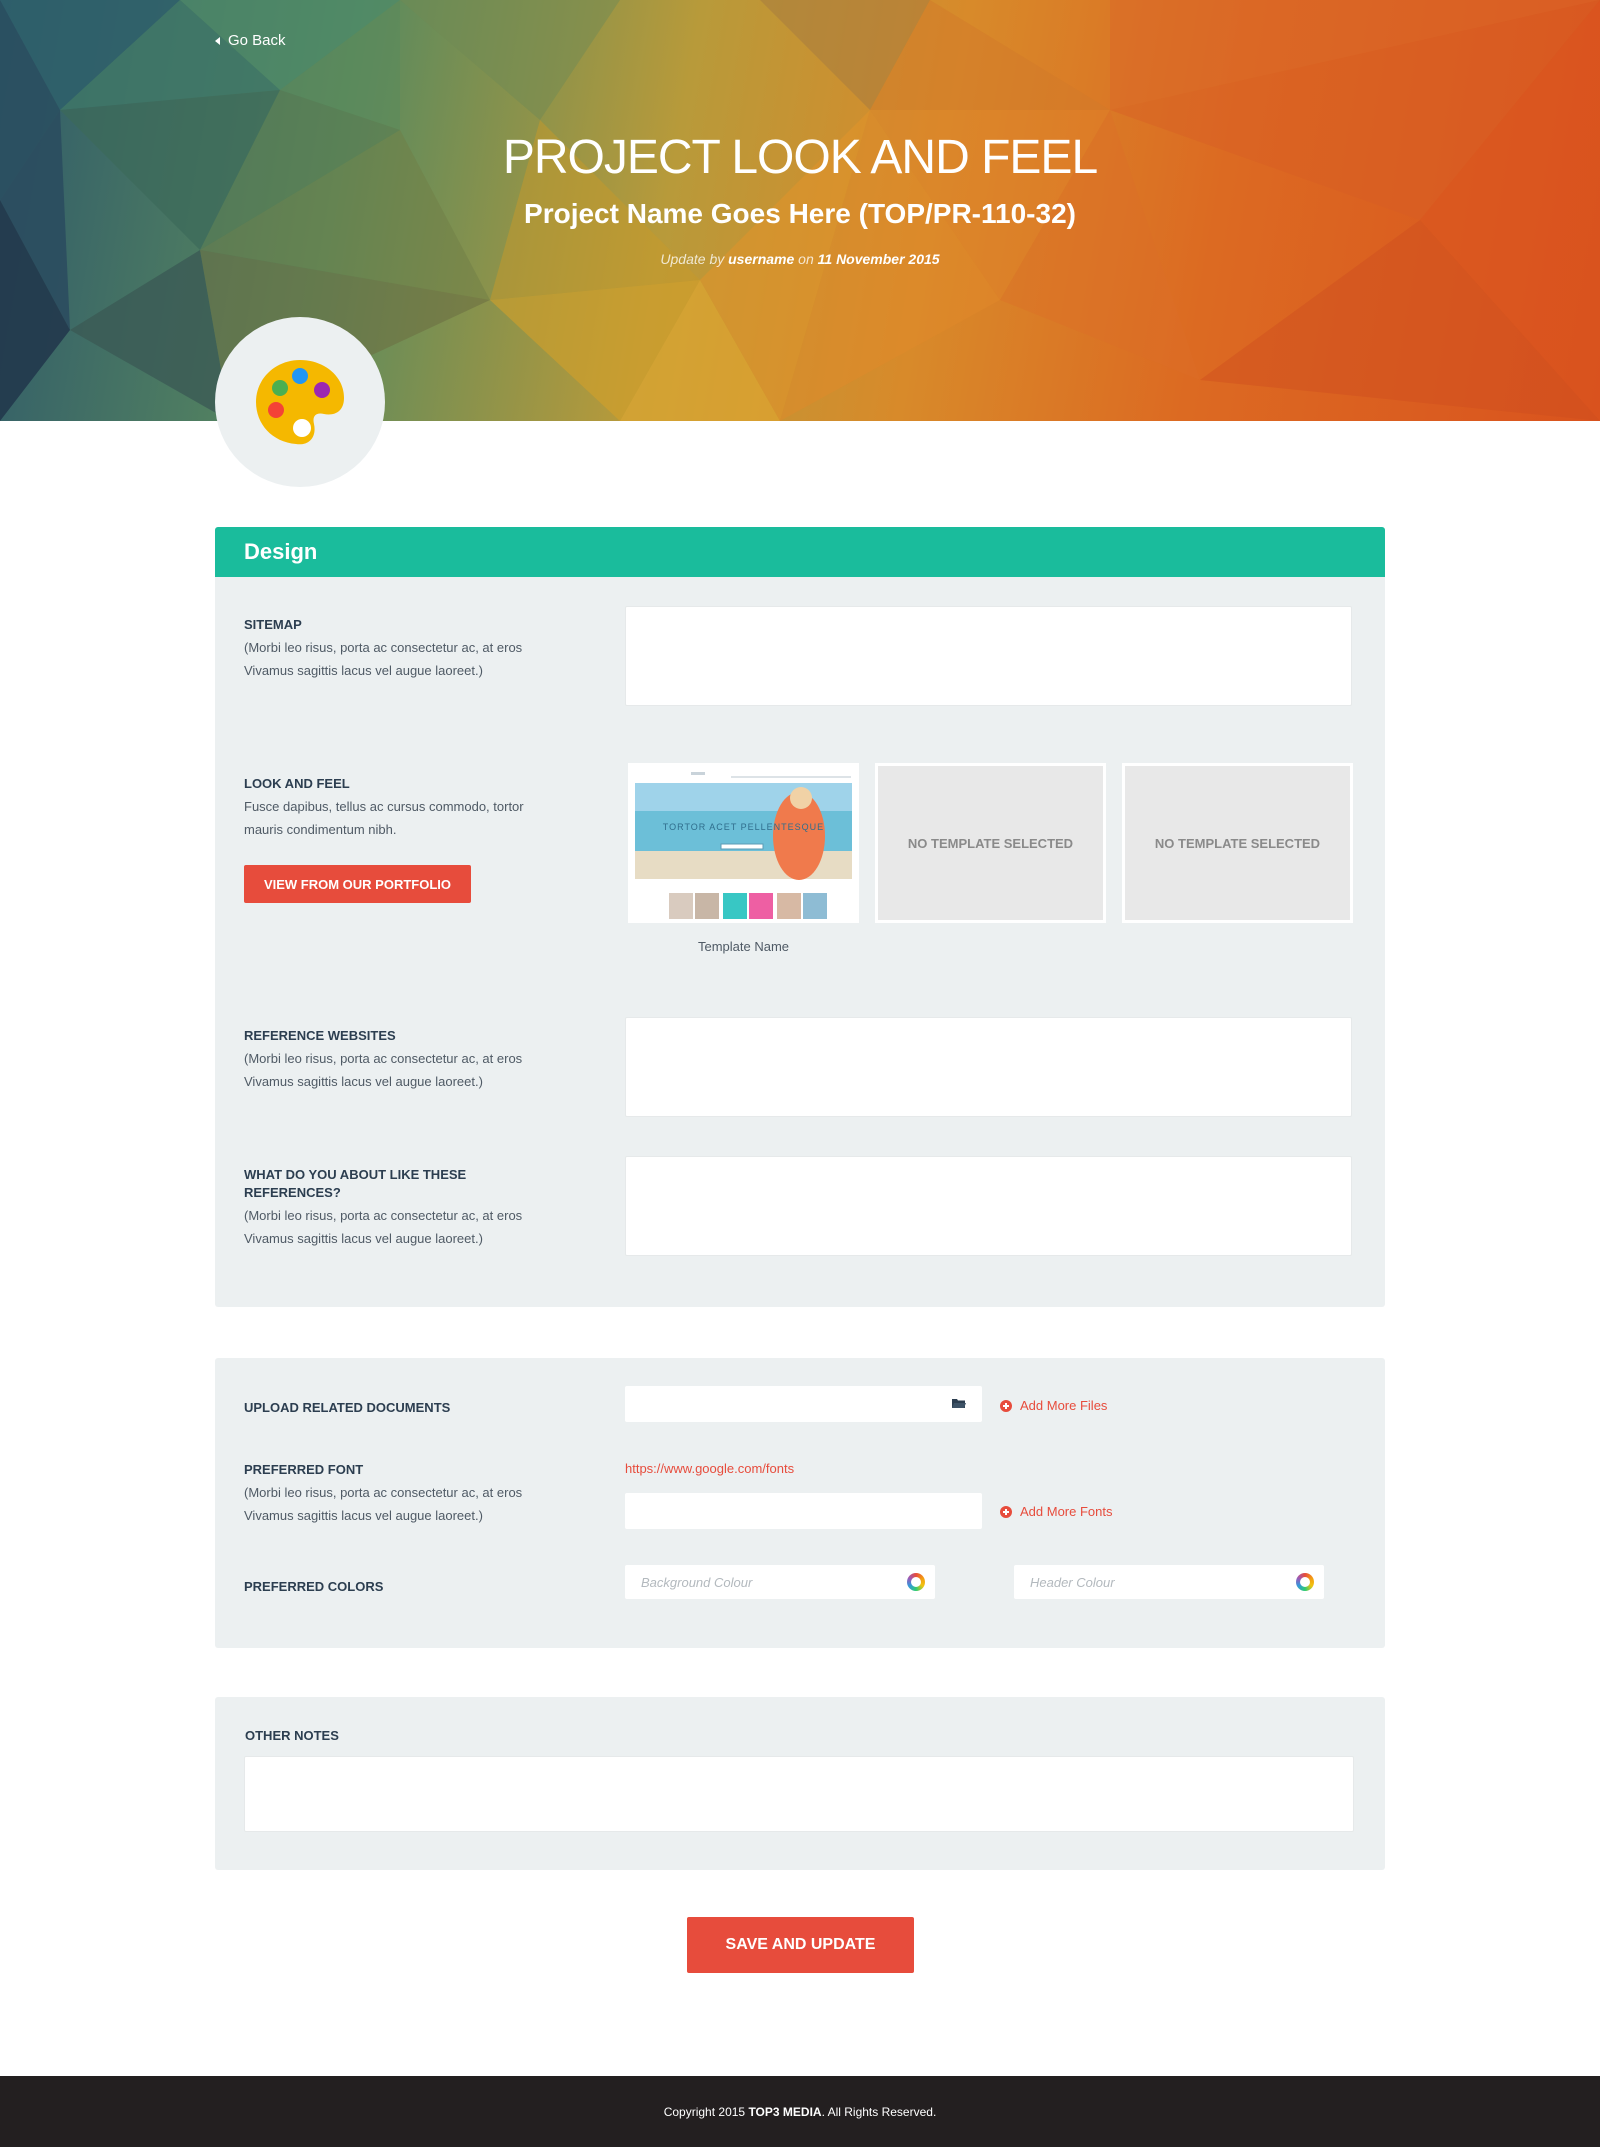 The width and height of the screenshot is (1600, 2147). I want to click on references-like-title: WHAT DO YOU ABOUT LIKE THESE REFERENCES?, so click(355, 1183).